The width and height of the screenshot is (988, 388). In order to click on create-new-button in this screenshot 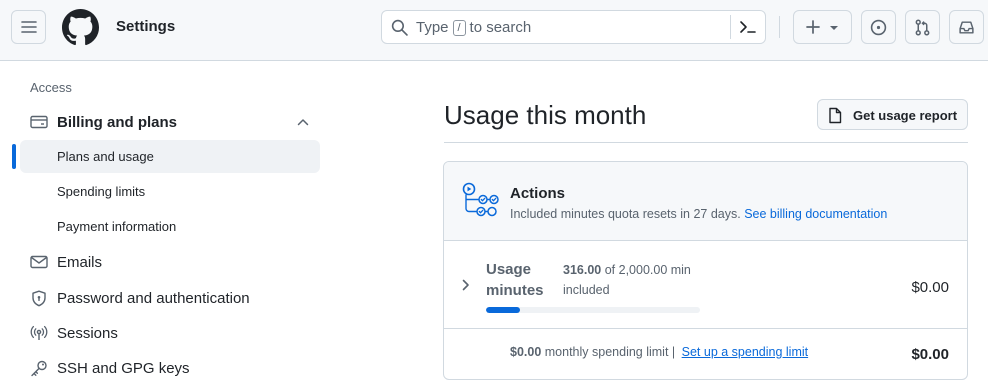, I will do `click(822, 27)`.